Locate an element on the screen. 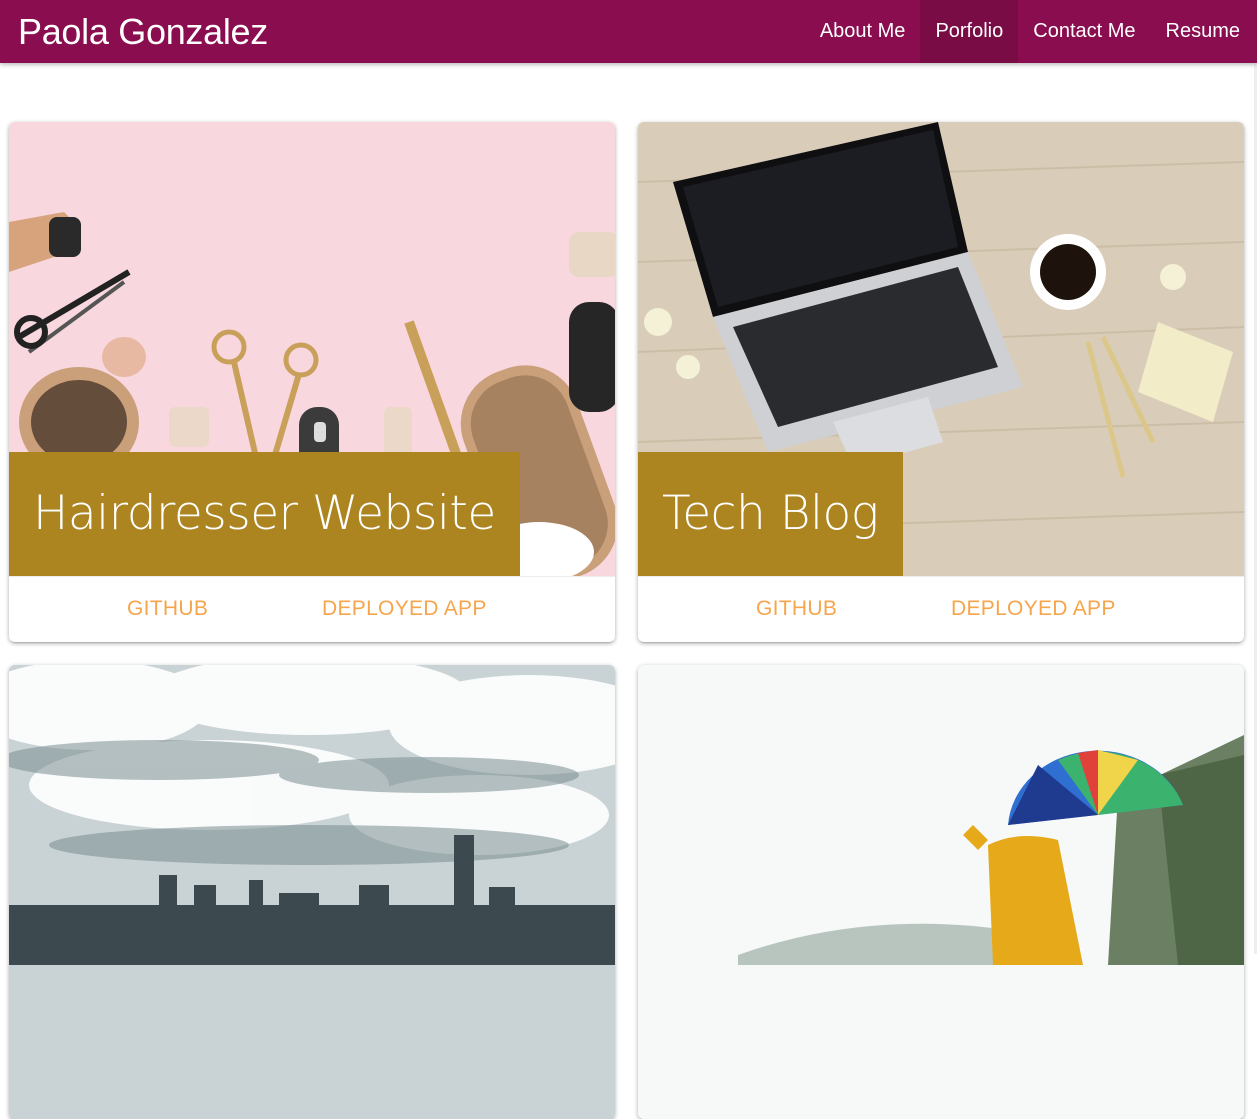 The height and width of the screenshot is (1119, 1257). brand-name: Paola Gonzalez is located at coordinates (143, 32).